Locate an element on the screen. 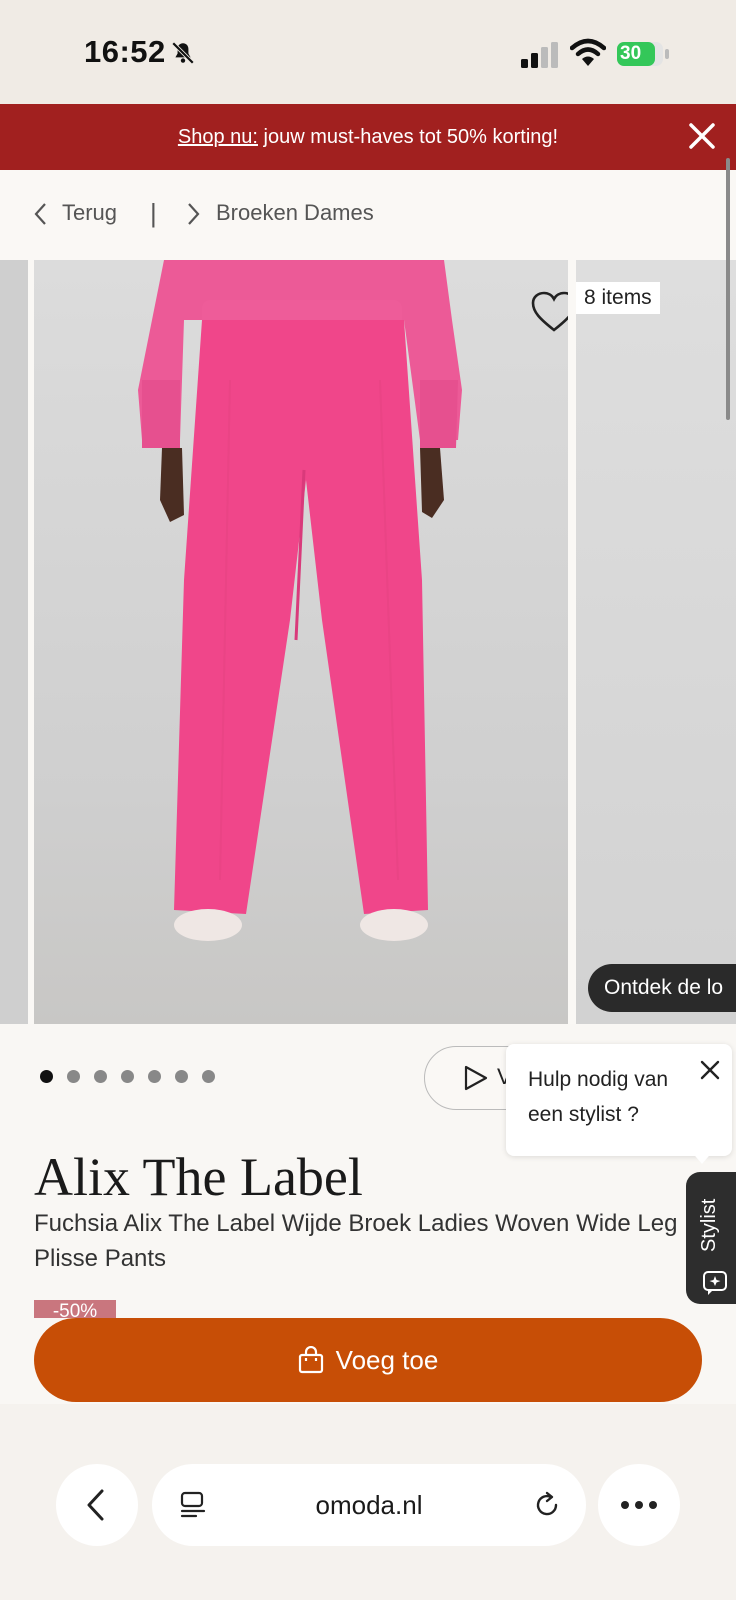 Image resolution: width=736 pixels, height=1600 pixels. more-dots-icon is located at coordinates (639, 1505).